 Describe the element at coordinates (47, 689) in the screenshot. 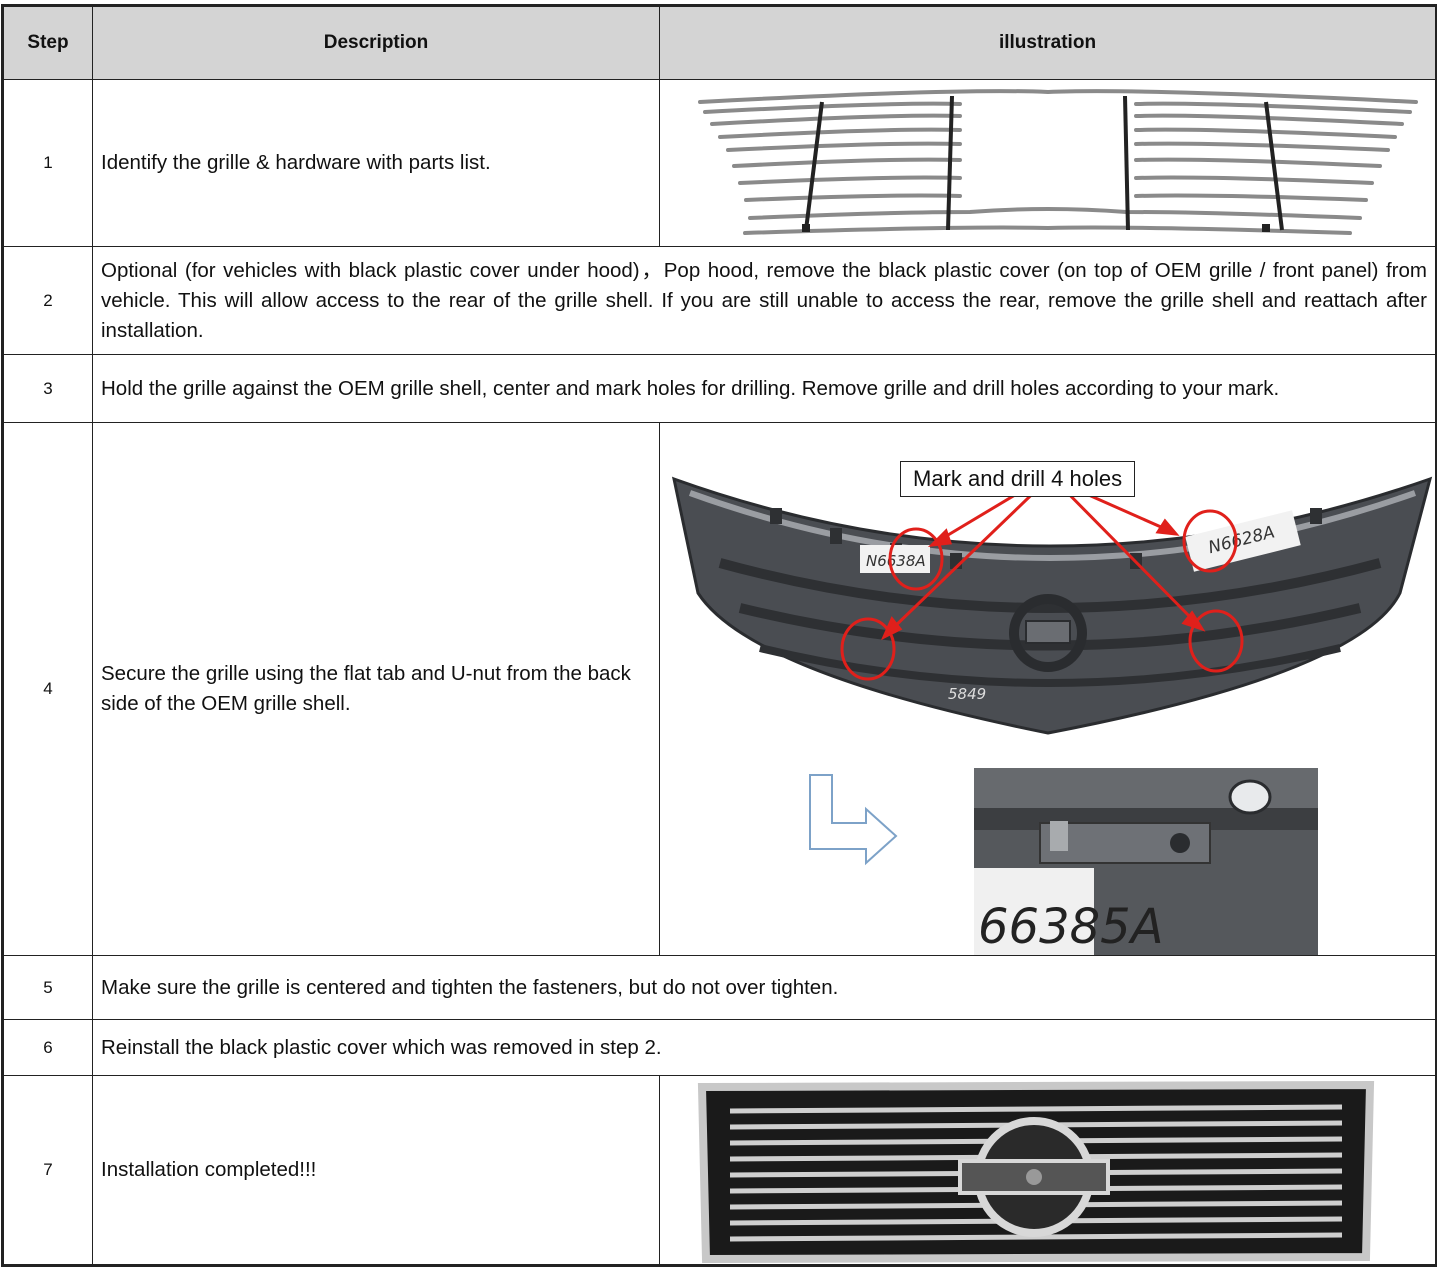

I see `step-number: 4` at that location.